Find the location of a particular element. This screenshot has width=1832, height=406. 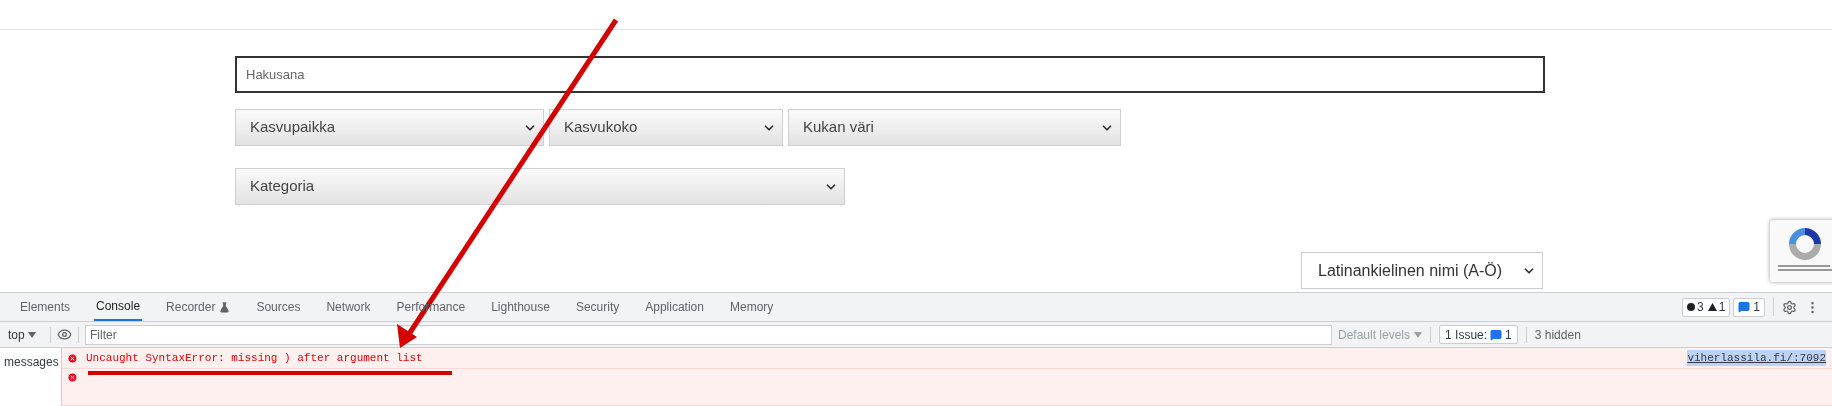

search-field: Hakusana is located at coordinates (890, 74).